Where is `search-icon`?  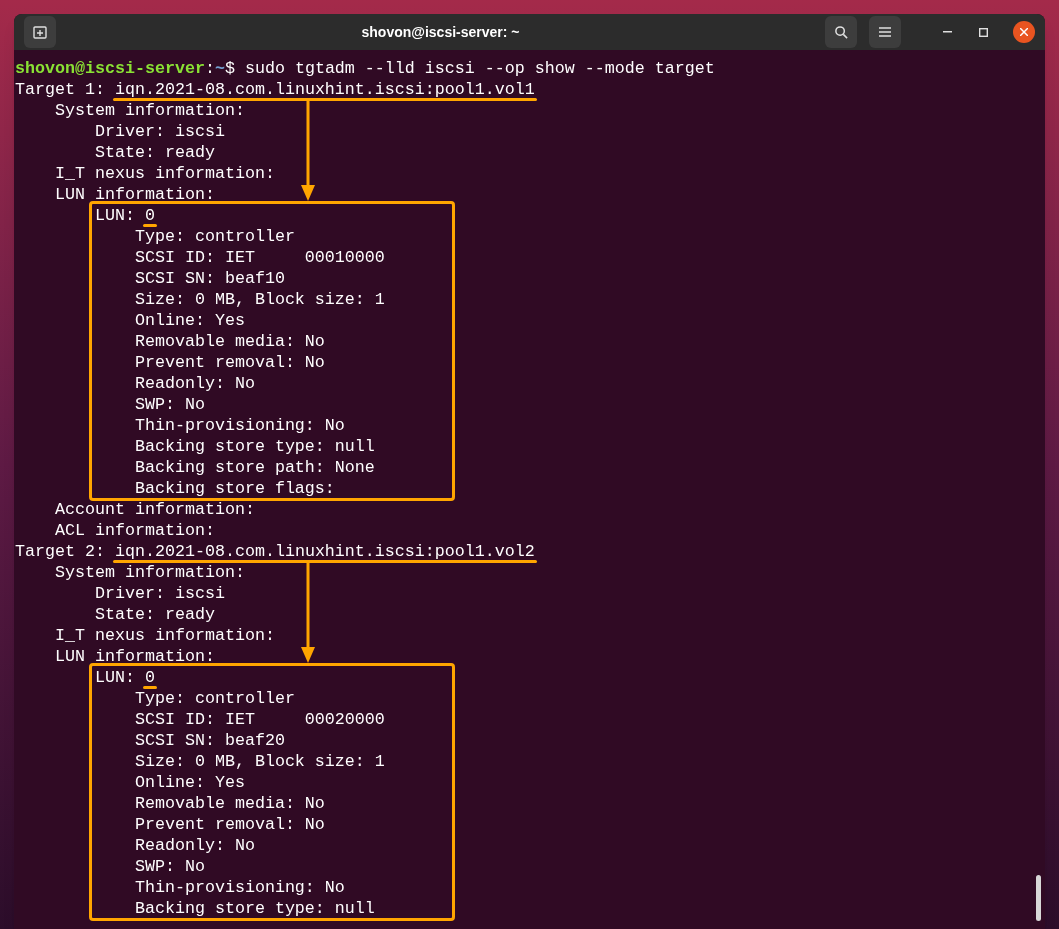 search-icon is located at coordinates (841, 32).